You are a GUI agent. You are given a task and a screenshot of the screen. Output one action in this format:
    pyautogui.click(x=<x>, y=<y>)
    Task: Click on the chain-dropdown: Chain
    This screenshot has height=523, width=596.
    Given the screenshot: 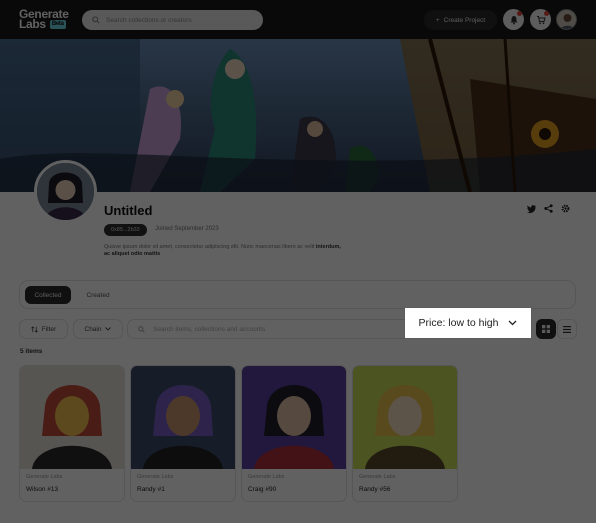 What is the action you would take?
    pyautogui.click(x=98, y=329)
    